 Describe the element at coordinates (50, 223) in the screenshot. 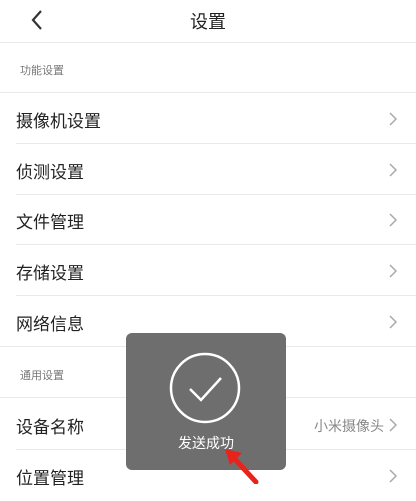

I see `setting-label: 文件管理` at that location.